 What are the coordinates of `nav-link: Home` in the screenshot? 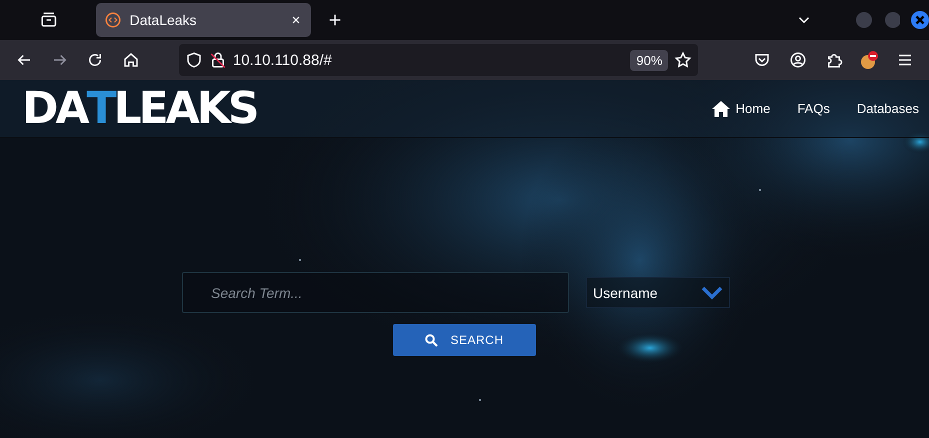 It's located at (741, 108).